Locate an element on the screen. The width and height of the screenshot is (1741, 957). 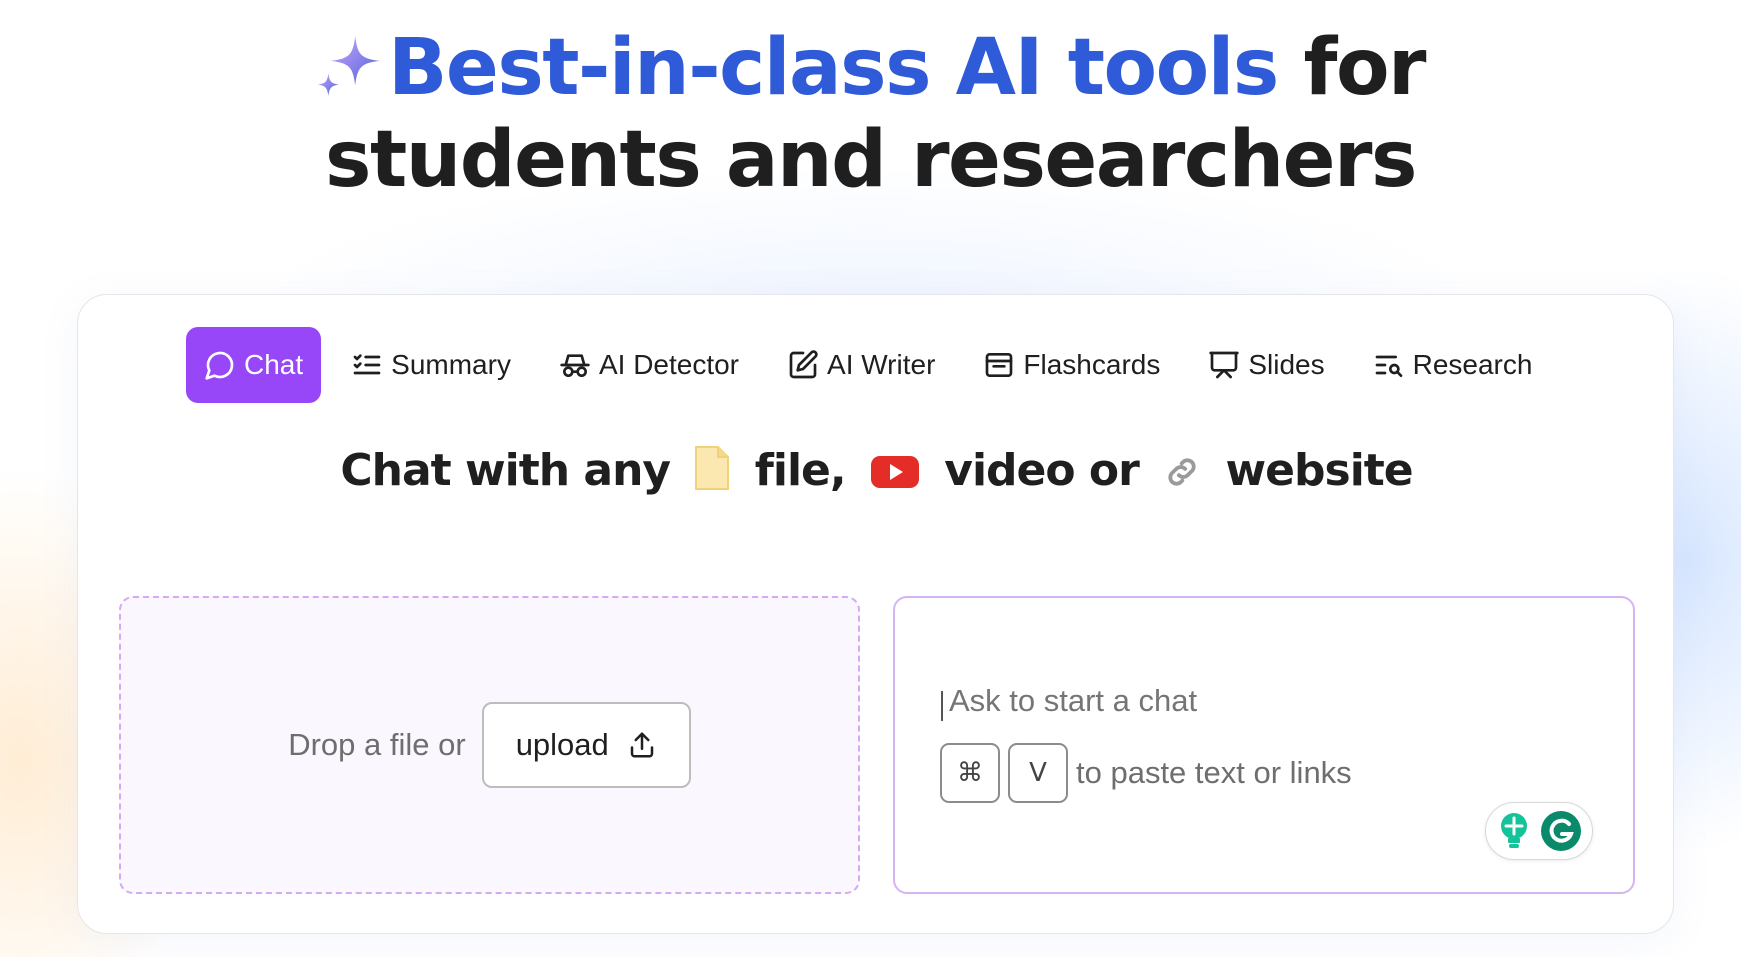
headline-line-1: Best-in-class AI tools for is located at coordinates (870, 68).